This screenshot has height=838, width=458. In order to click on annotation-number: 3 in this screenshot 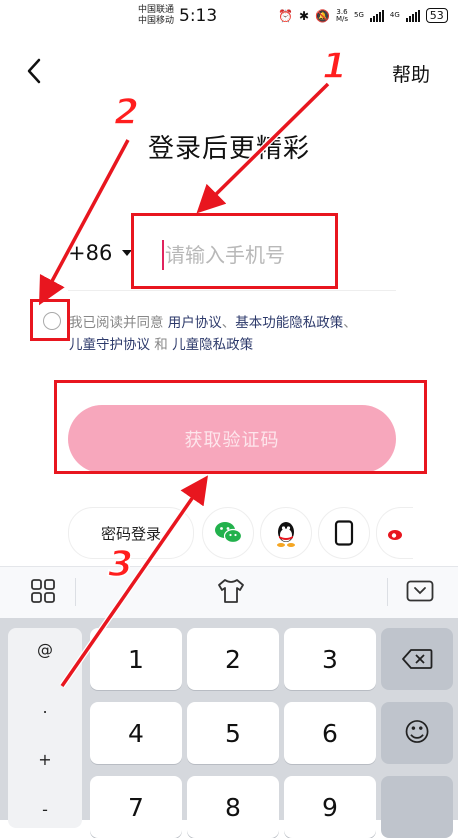, I will do `click(120, 564)`.